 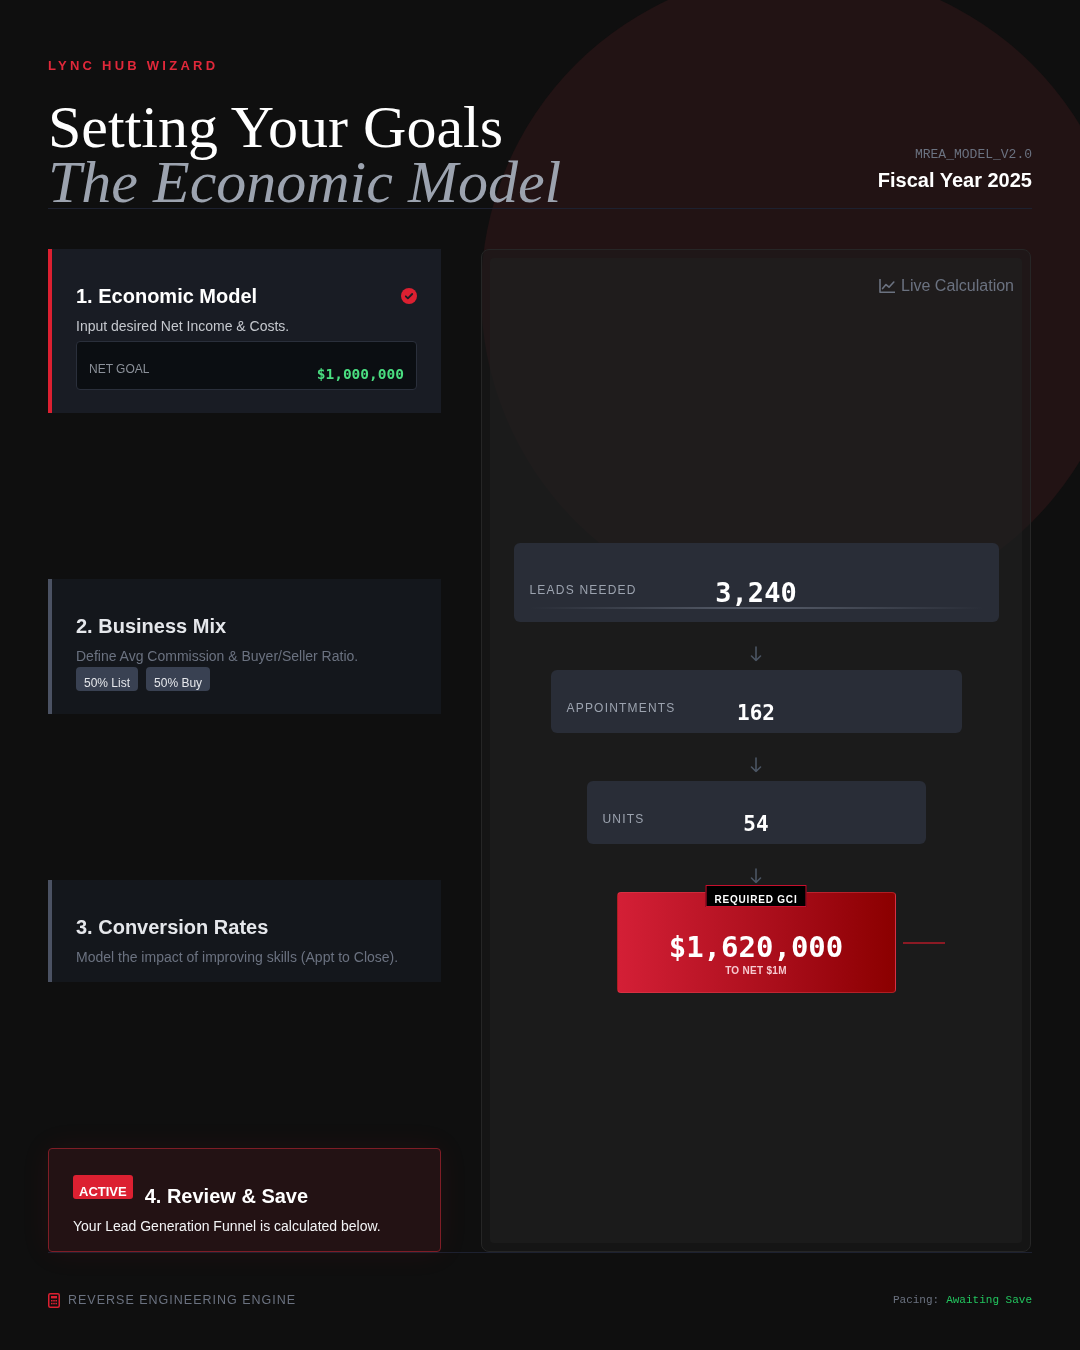 What do you see at coordinates (989, 1300) in the screenshot?
I see `pacing-status: Awaiting Save` at bounding box center [989, 1300].